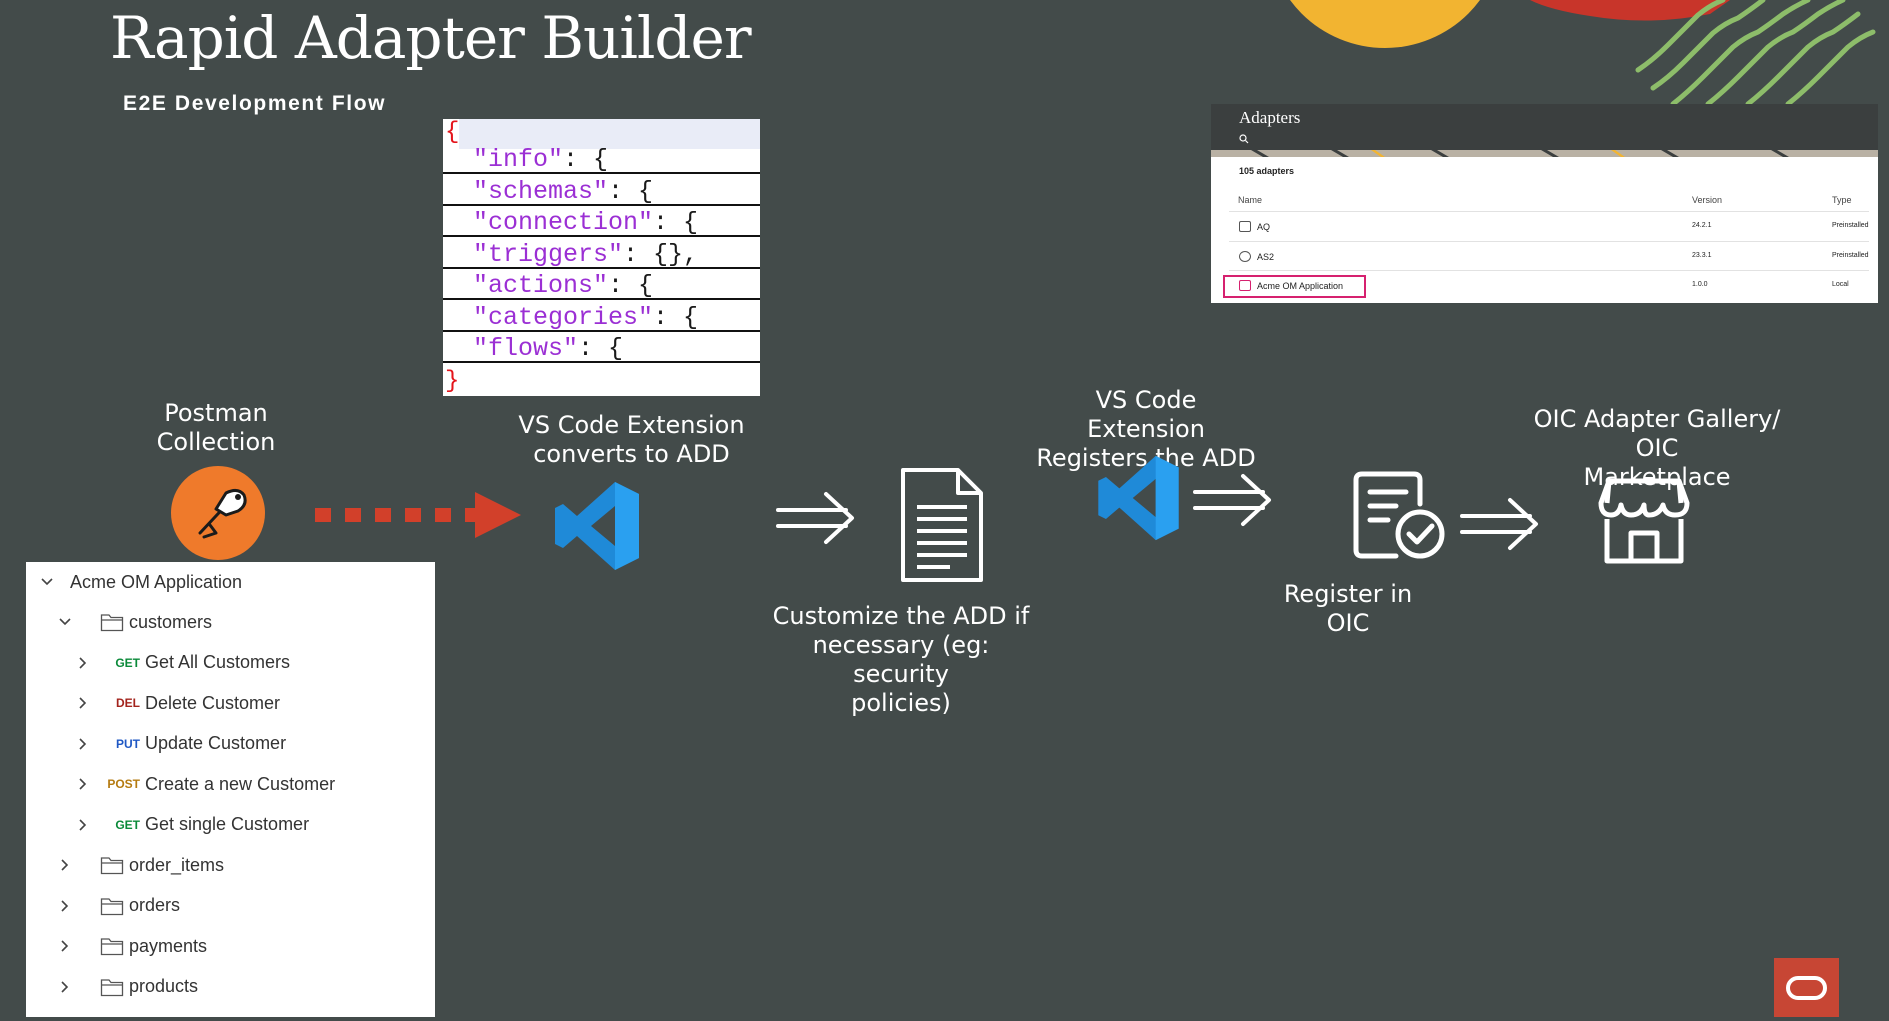  I want to click on folder-row: payments, so click(230, 946).